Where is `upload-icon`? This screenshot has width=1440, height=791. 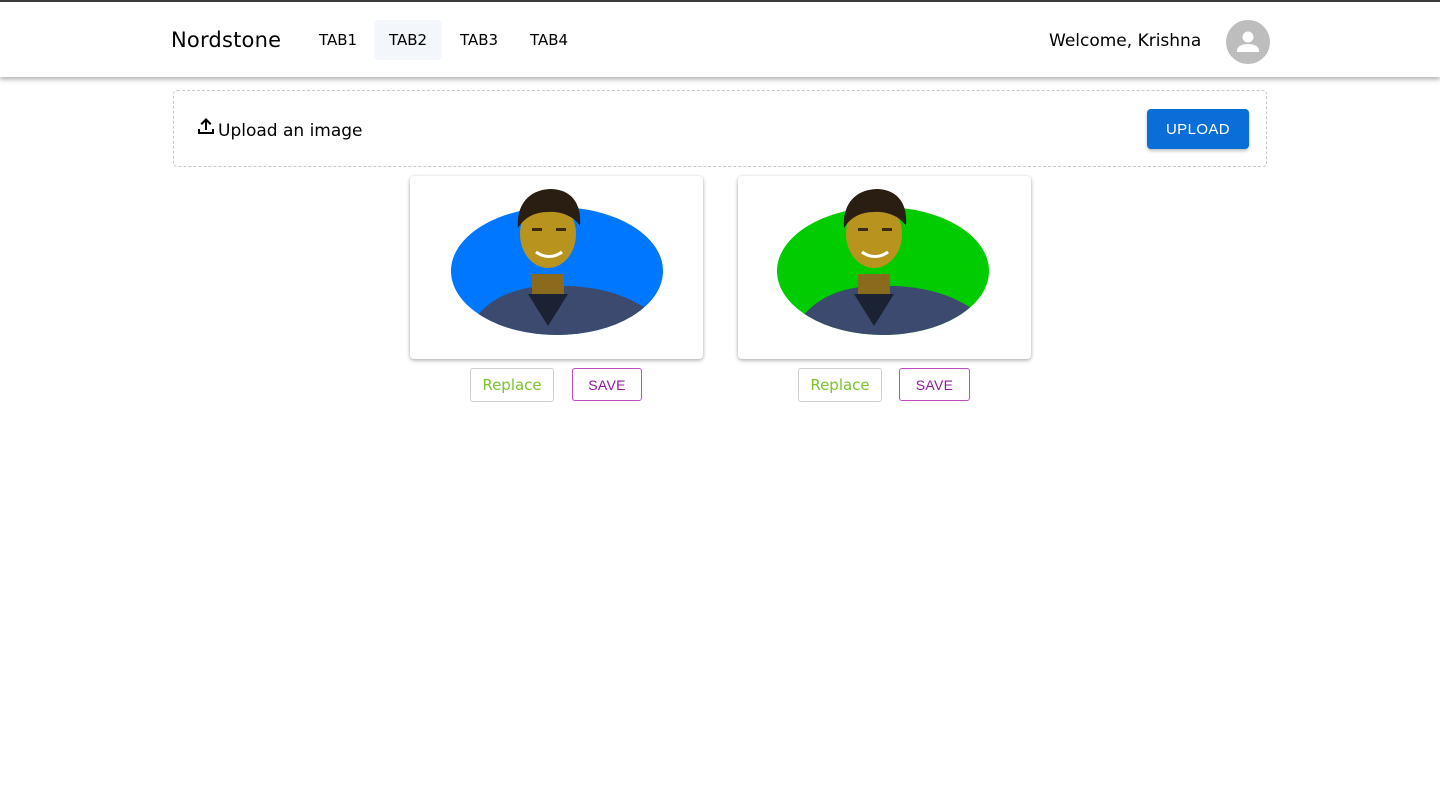 upload-icon is located at coordinates (206, 126).